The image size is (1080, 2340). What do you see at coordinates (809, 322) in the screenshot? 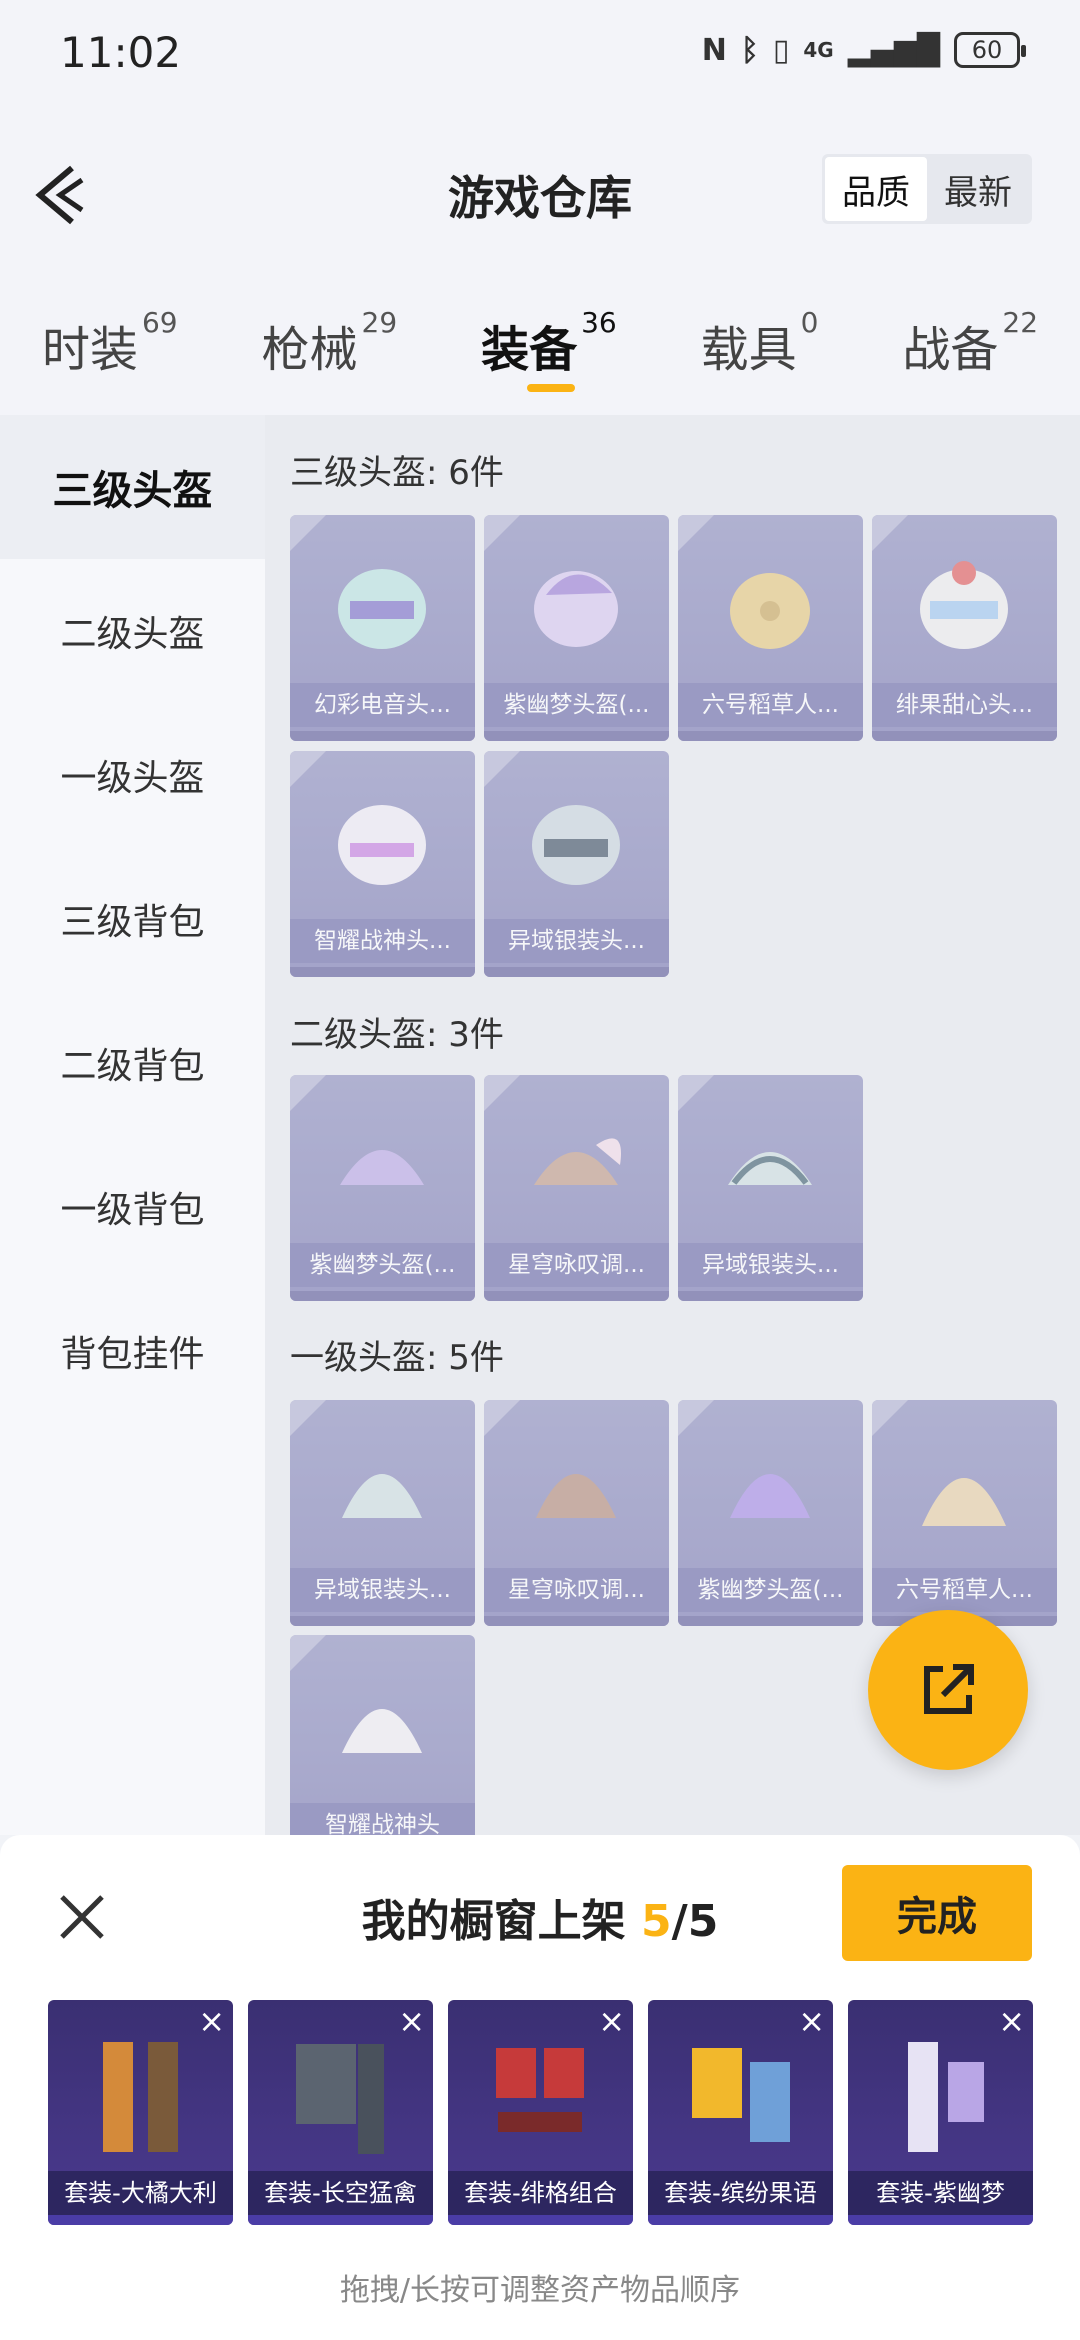
I see `tab-count: 0` at bounding box center [809, 322].